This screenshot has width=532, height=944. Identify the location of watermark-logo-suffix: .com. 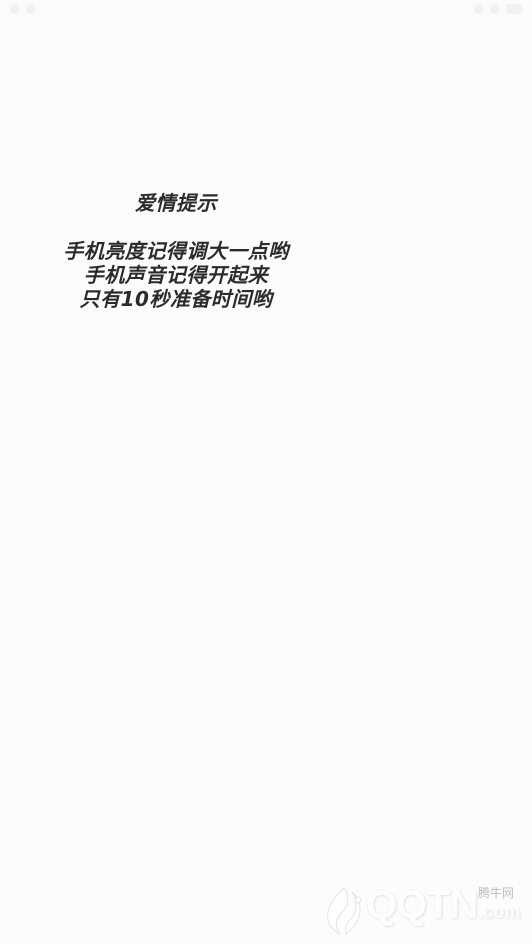
(499, 912).